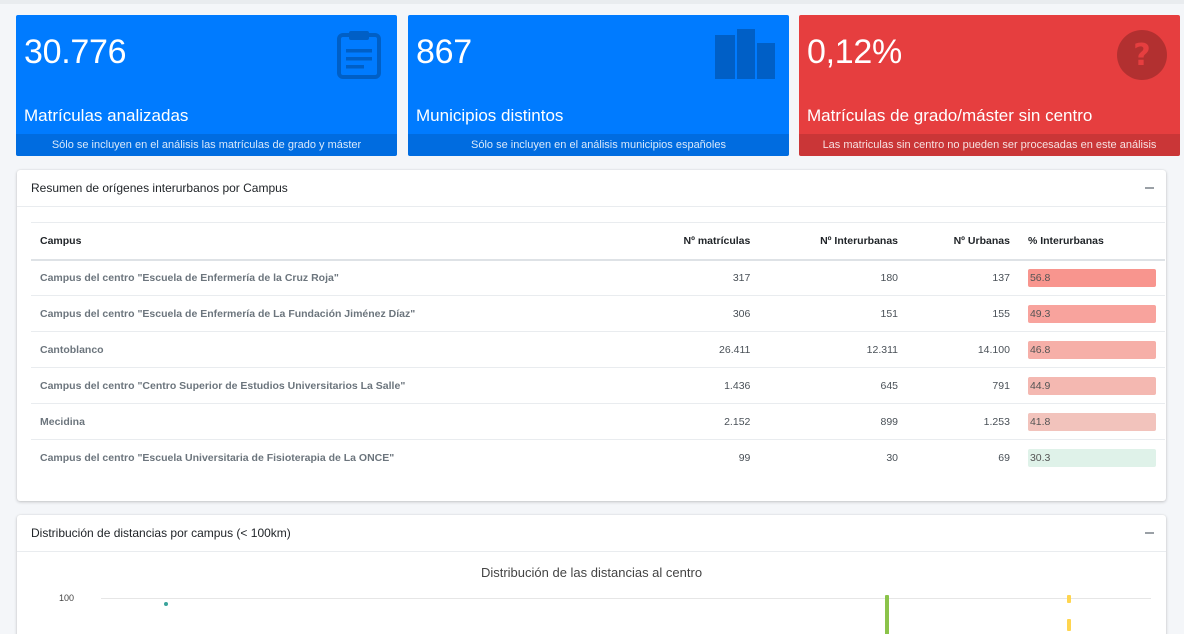 Image resolution: width=1184 pixels, height=634 pixels. I want to click on cell-pct: 44.9, so click(1091, 385).